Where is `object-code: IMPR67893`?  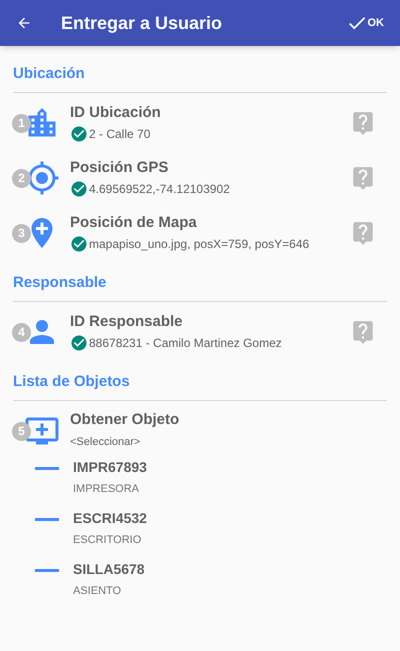
object-code: IMPR67893 is located at coordinates (110, 467).